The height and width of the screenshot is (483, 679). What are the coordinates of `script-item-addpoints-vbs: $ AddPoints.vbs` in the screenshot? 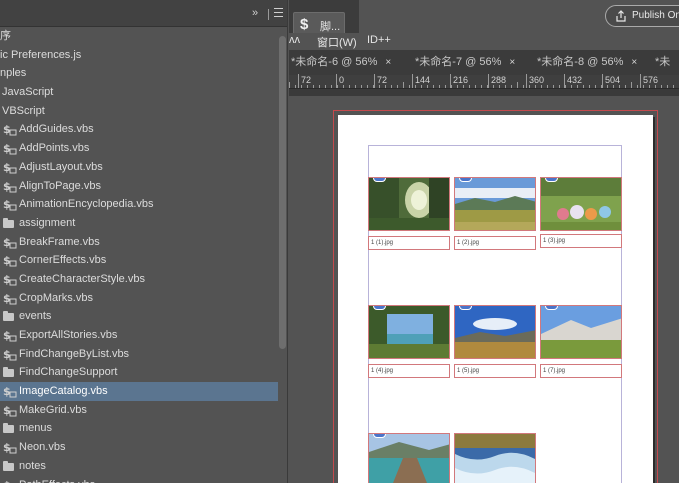 It's located at (139, 148).